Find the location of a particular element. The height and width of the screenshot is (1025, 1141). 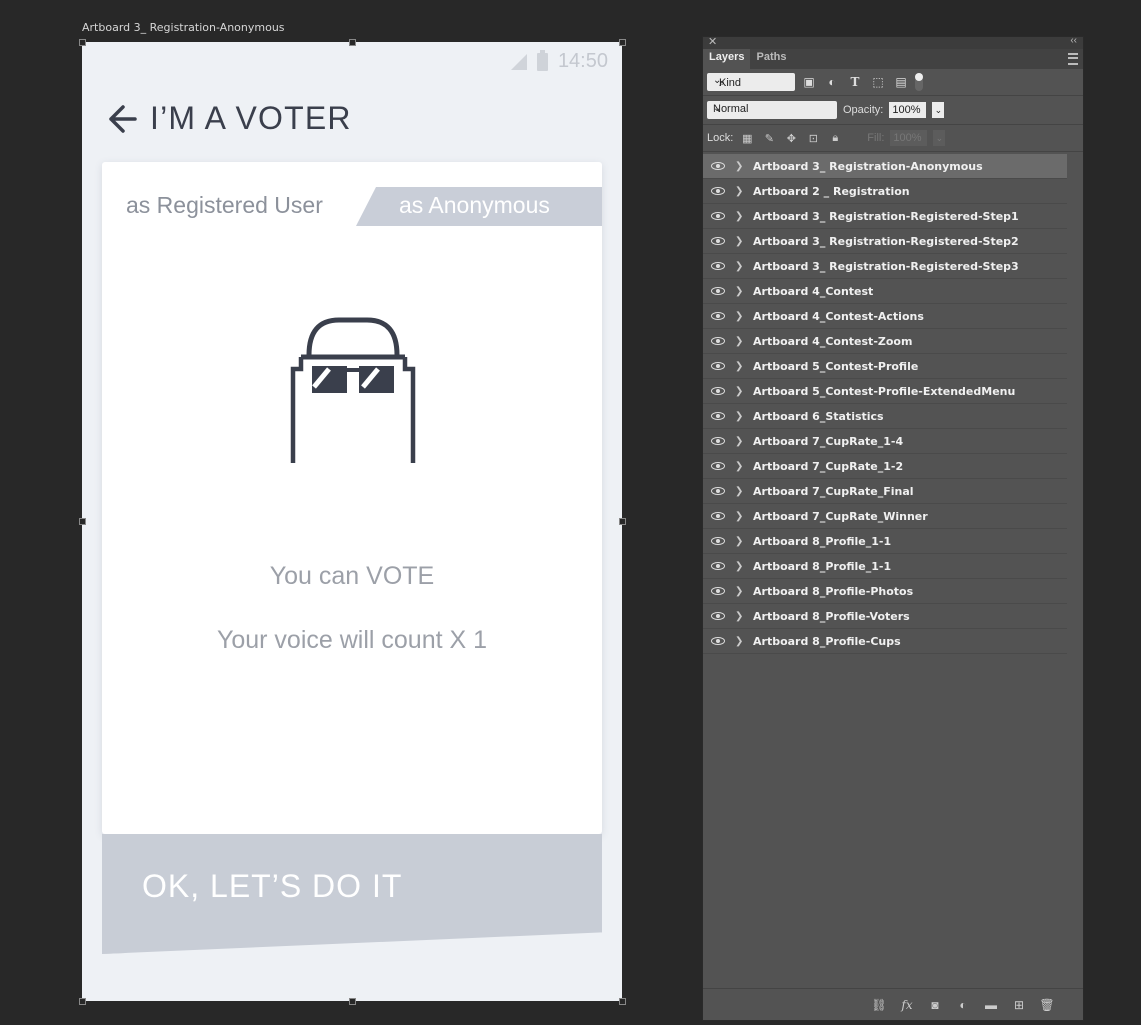

layer-row: ❯ Artboard 5_Contest-Profile-ExtendedMenu is located at coordinates (885, 391).